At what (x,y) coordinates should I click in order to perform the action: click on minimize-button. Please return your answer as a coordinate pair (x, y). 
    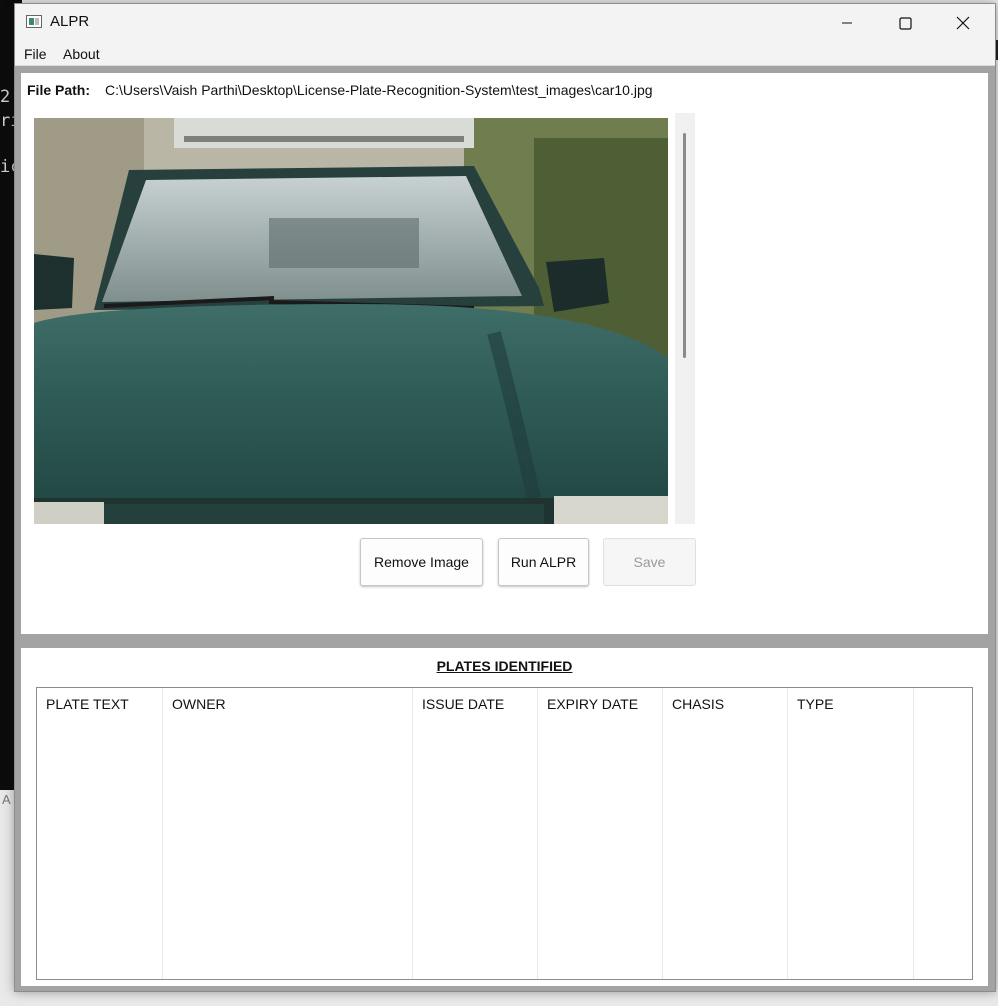
    Looking at the image, I should click on (847, 23).